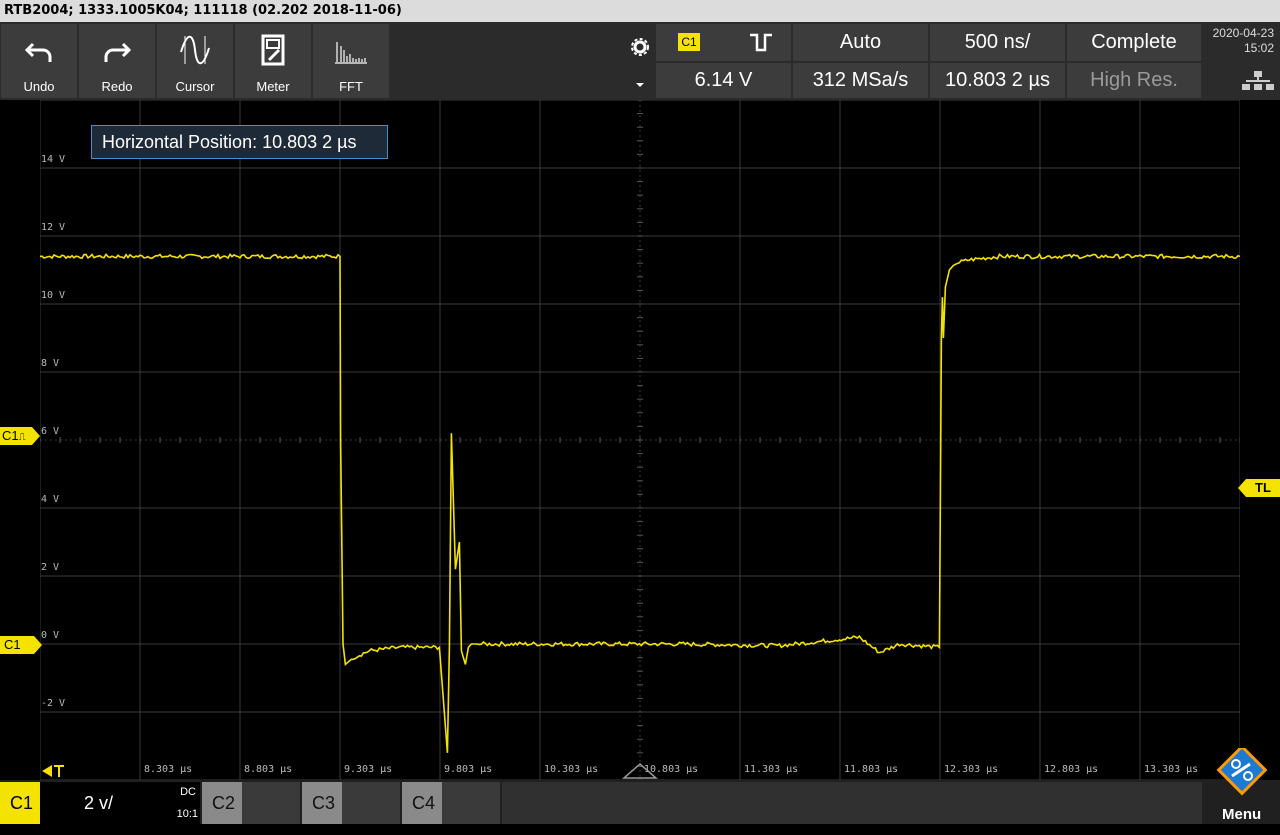  I want to click on cursor-label: Cursor, so click(195, 86).